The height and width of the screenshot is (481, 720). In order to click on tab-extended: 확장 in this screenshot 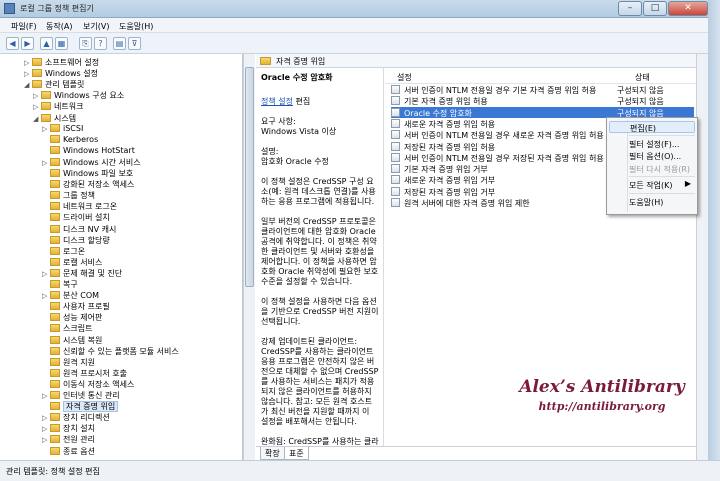, I will do `click(272, 453)`.